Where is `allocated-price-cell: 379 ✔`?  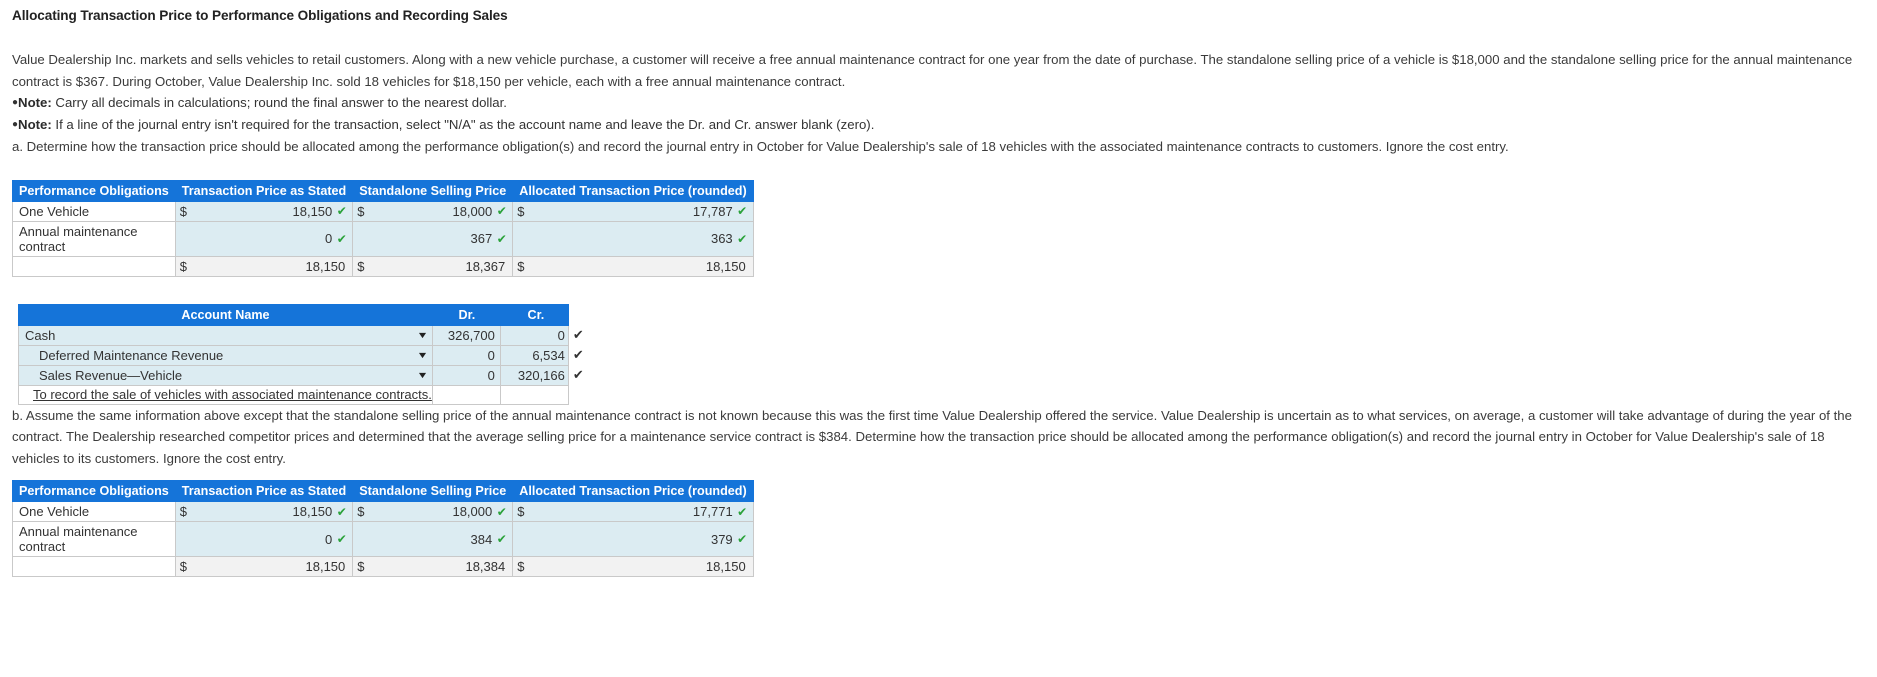
allocated-price-cell: 379 ✔ is located at coordinates (633, 539).